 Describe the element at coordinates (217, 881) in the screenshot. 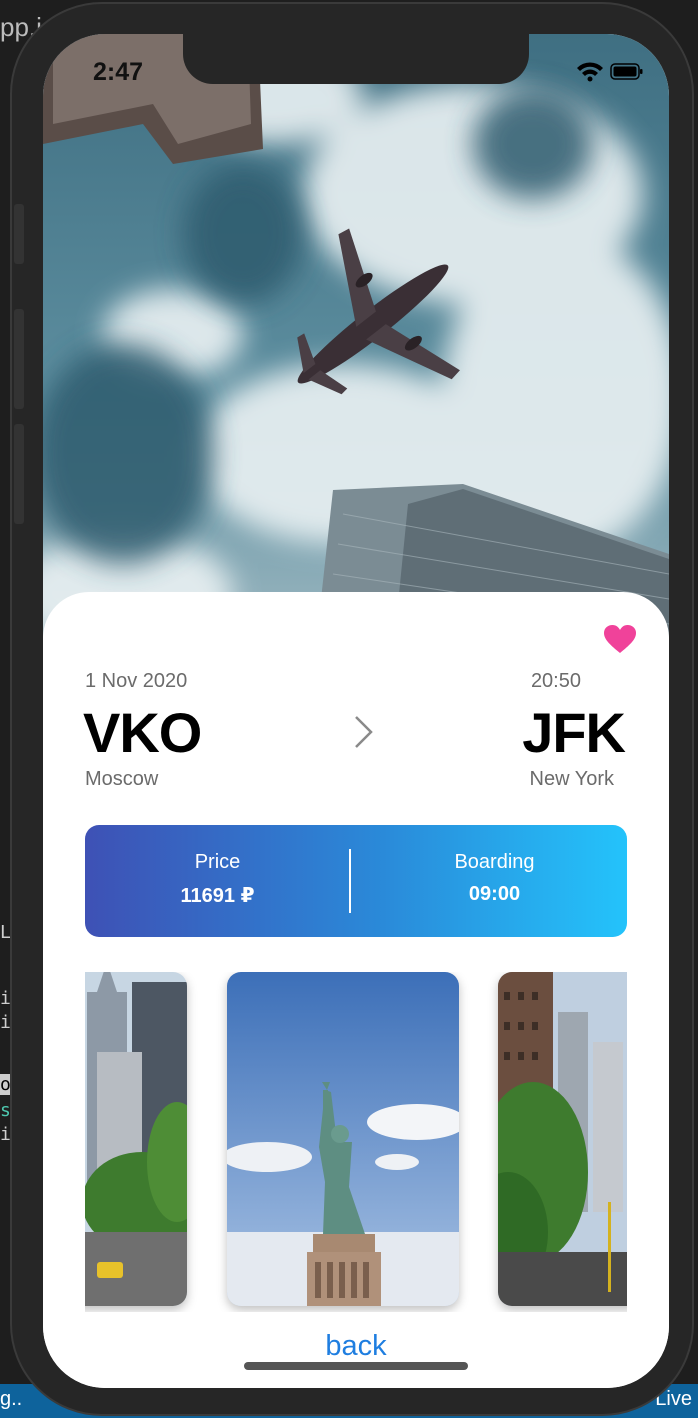

I see `price-section: Price 11691 ₽` at that location.